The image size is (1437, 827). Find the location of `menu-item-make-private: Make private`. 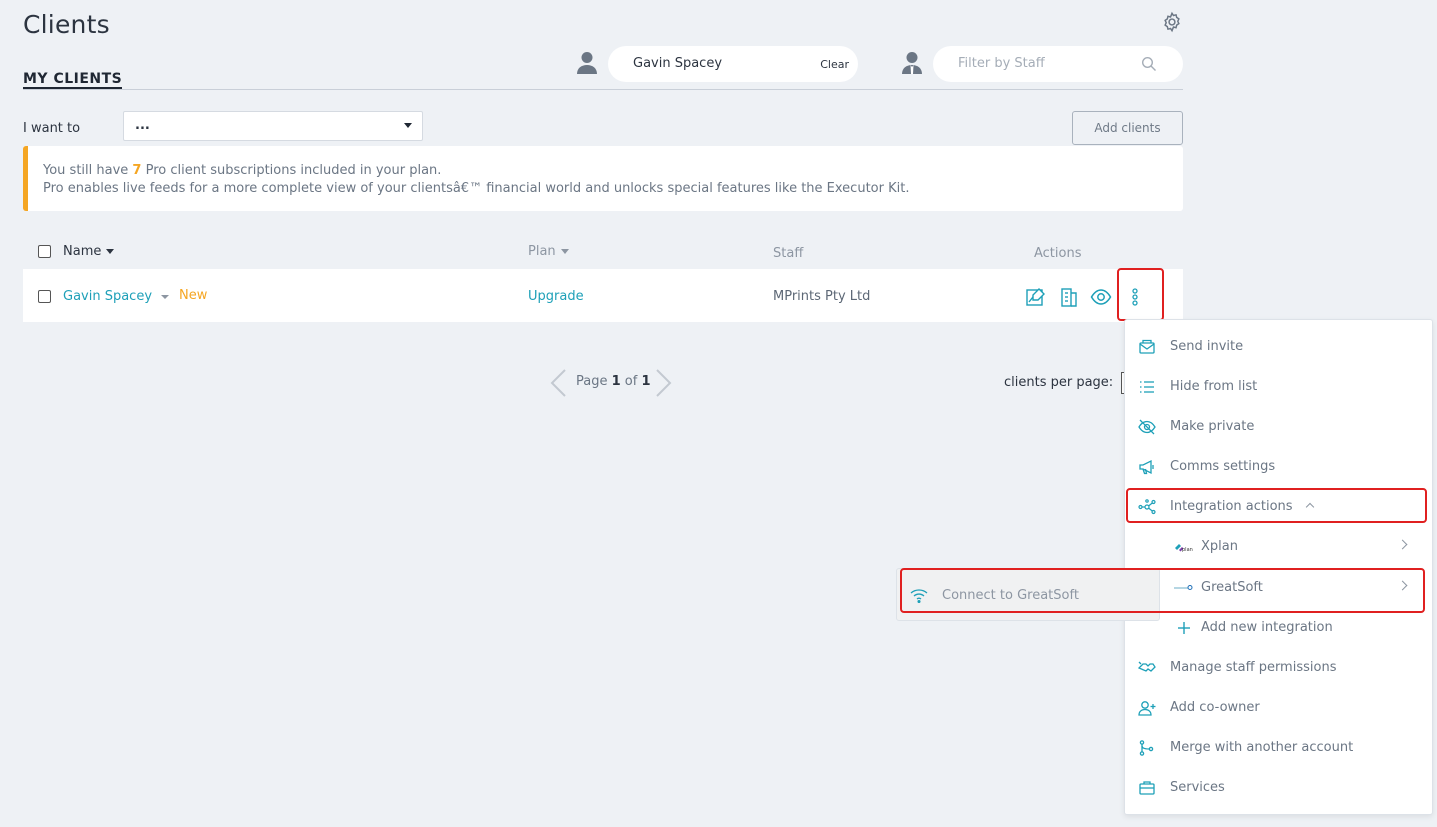

menu-item-make-private: Make private is located at coordinates (1278, 427).